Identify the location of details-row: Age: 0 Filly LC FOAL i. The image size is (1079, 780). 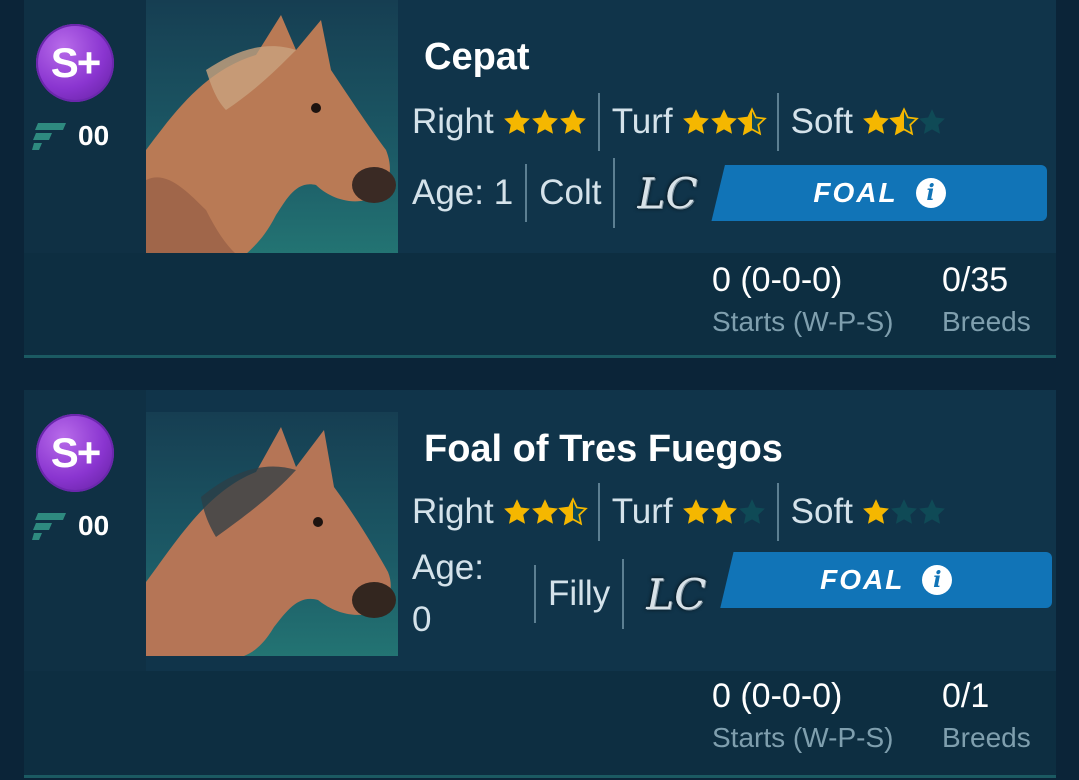
(732, 594).